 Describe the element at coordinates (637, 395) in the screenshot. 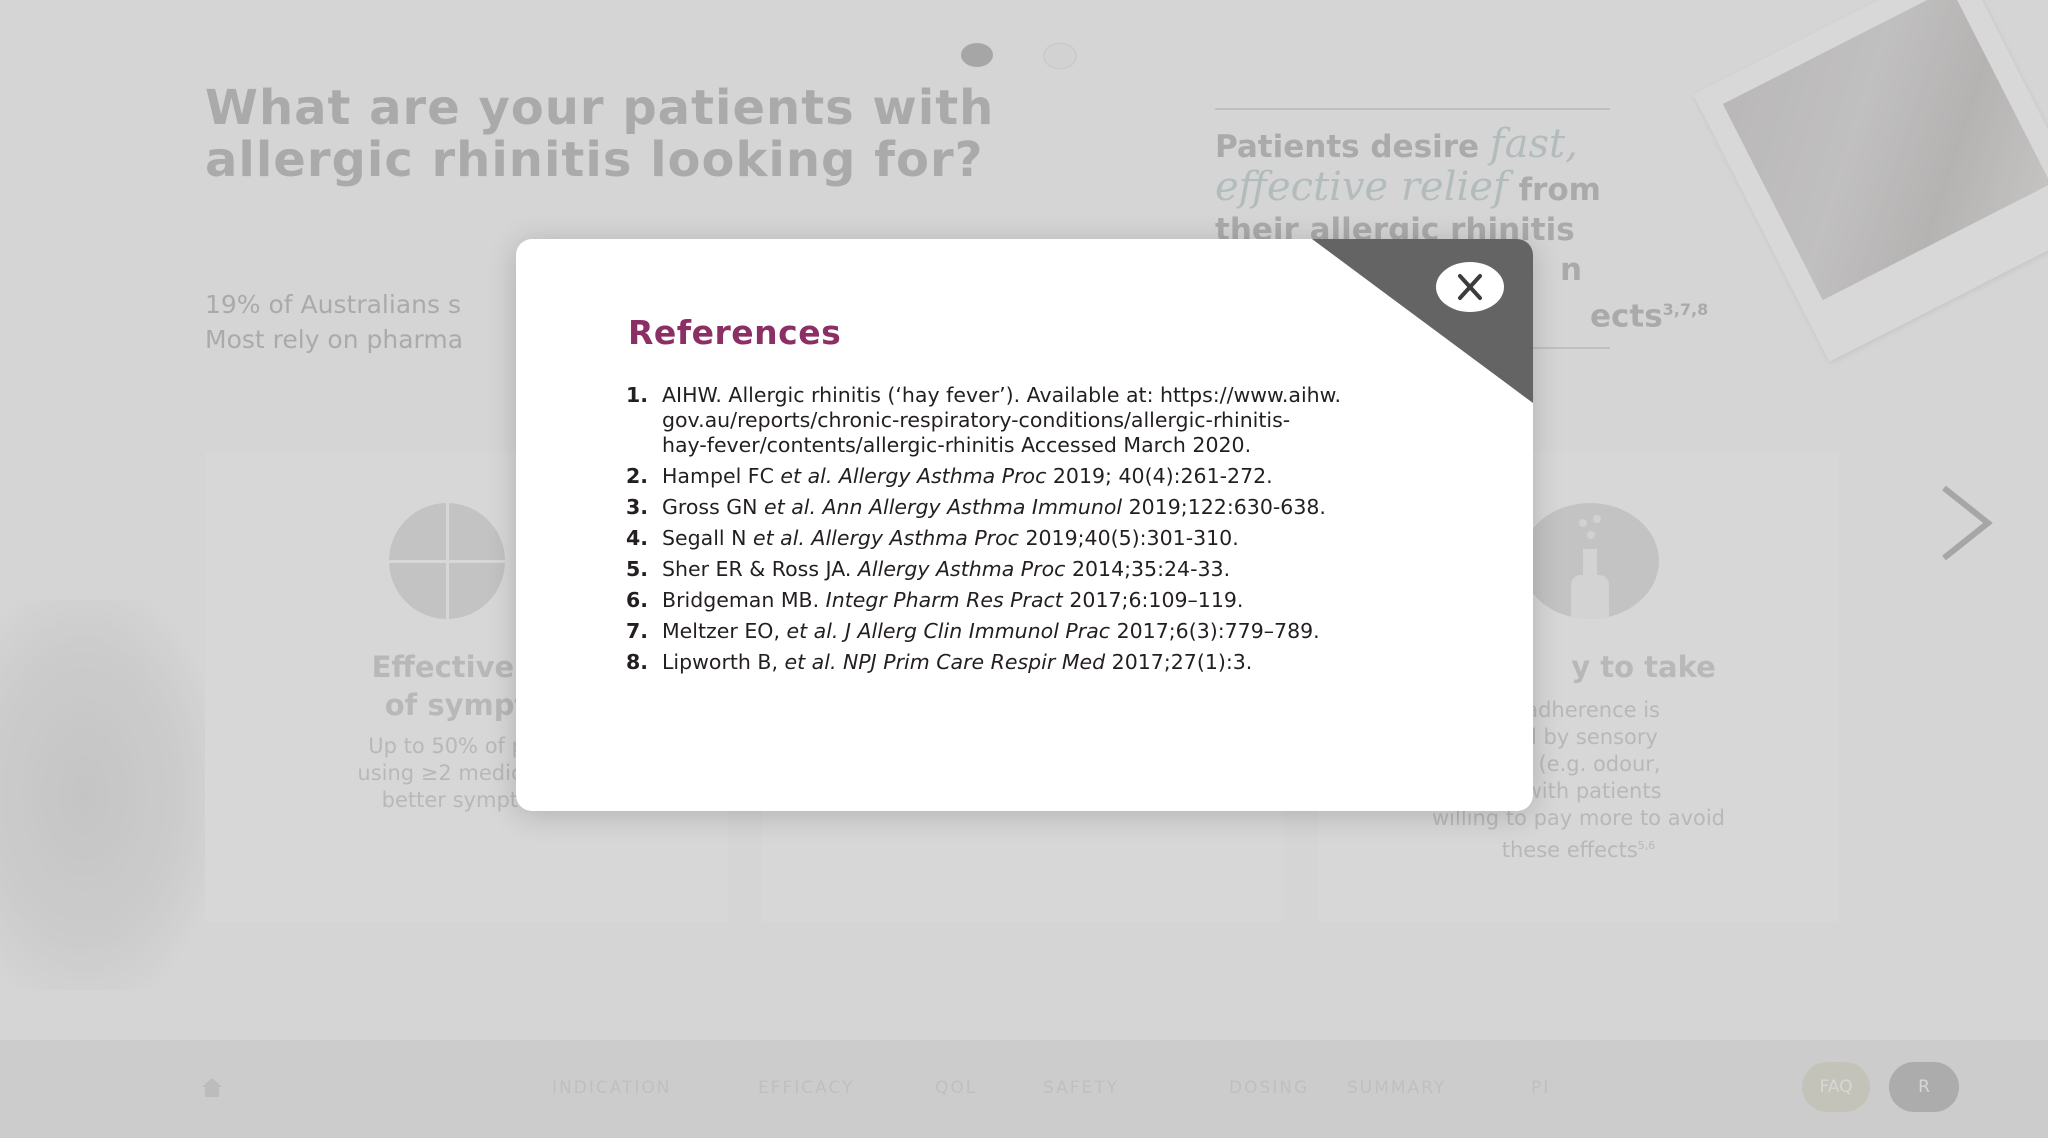

I see `reference-number: 1.` at that location.